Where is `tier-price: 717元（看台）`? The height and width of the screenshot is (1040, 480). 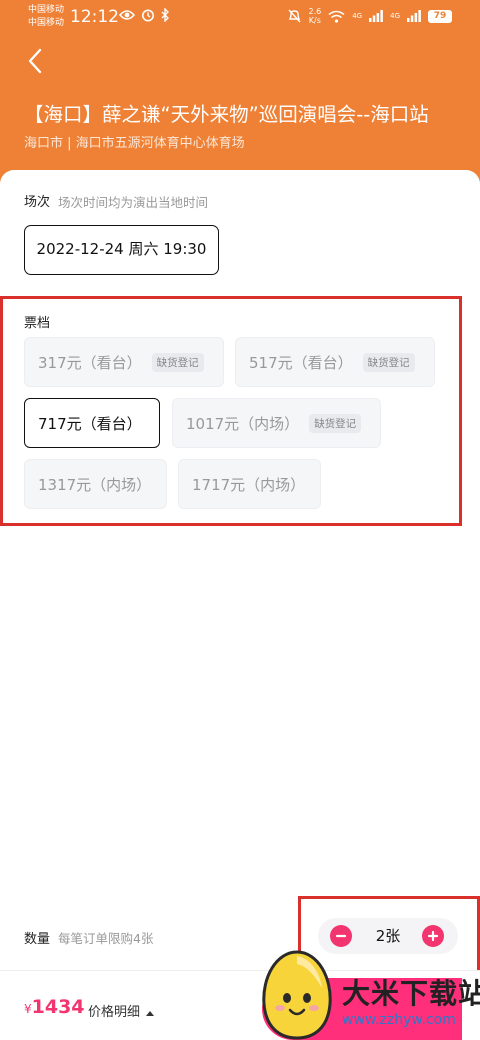 tier-price: 717元（看台） is located at coordinates (90, 423).